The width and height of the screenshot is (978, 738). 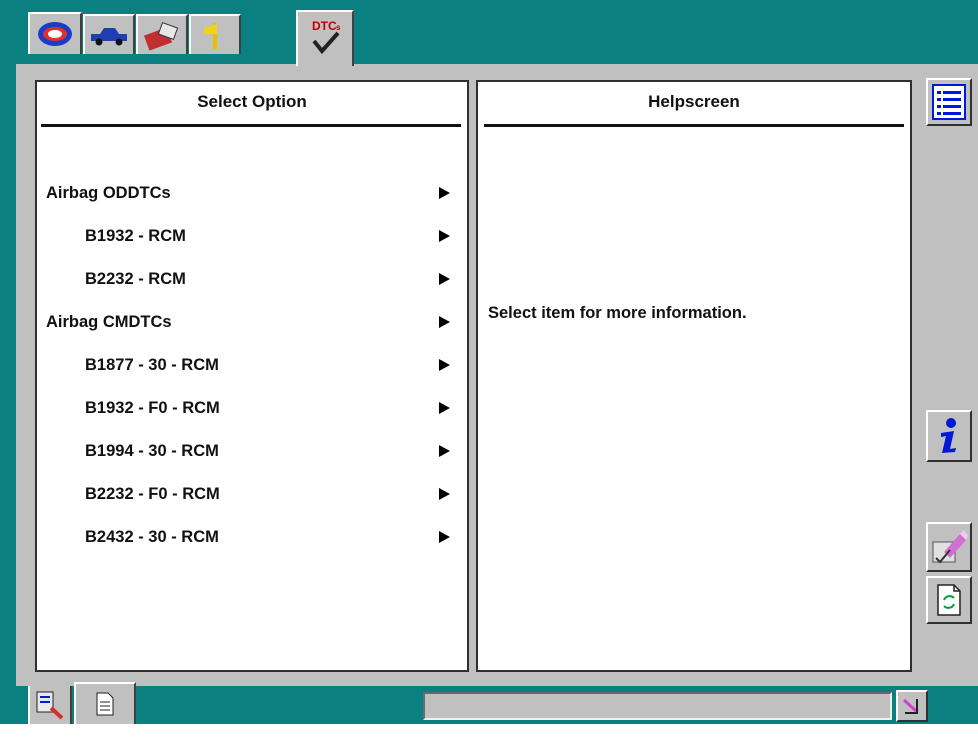 I want to click on list-button, so click(x=949, y=102).